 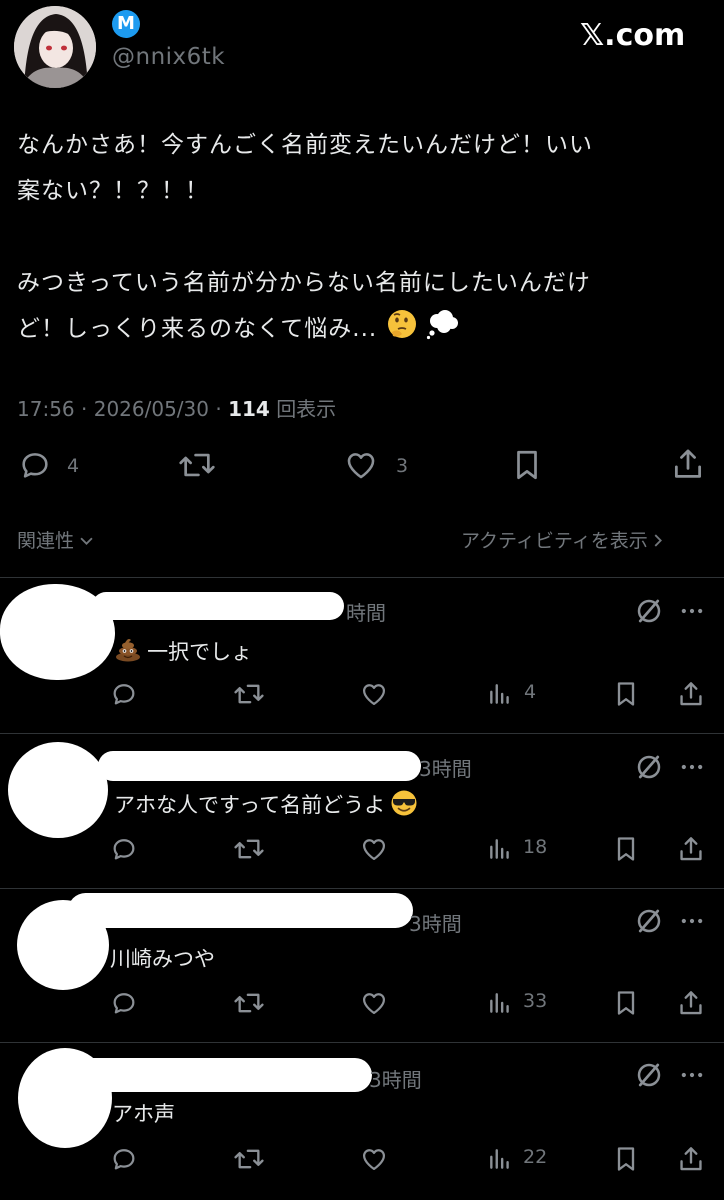 What do you see at coordinates (402, 466) in the screenshot?
I see `like-count: 3` at bounding box center [402, 466].